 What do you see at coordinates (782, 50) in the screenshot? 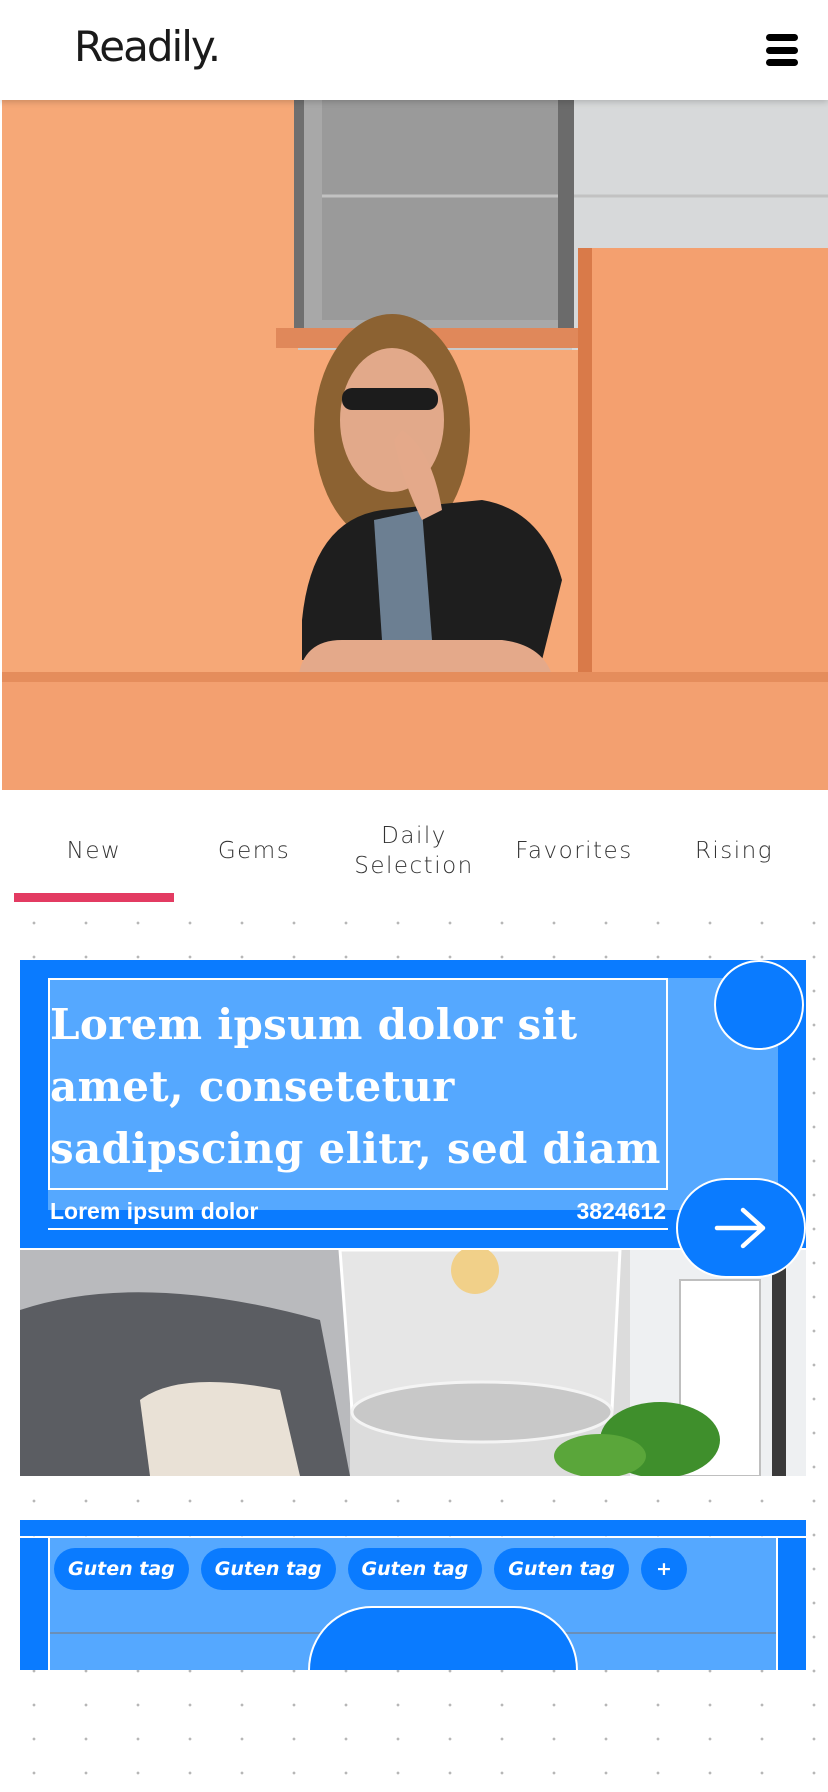
I see `hamburger-menu-icon` at bounding box center [782, 50].